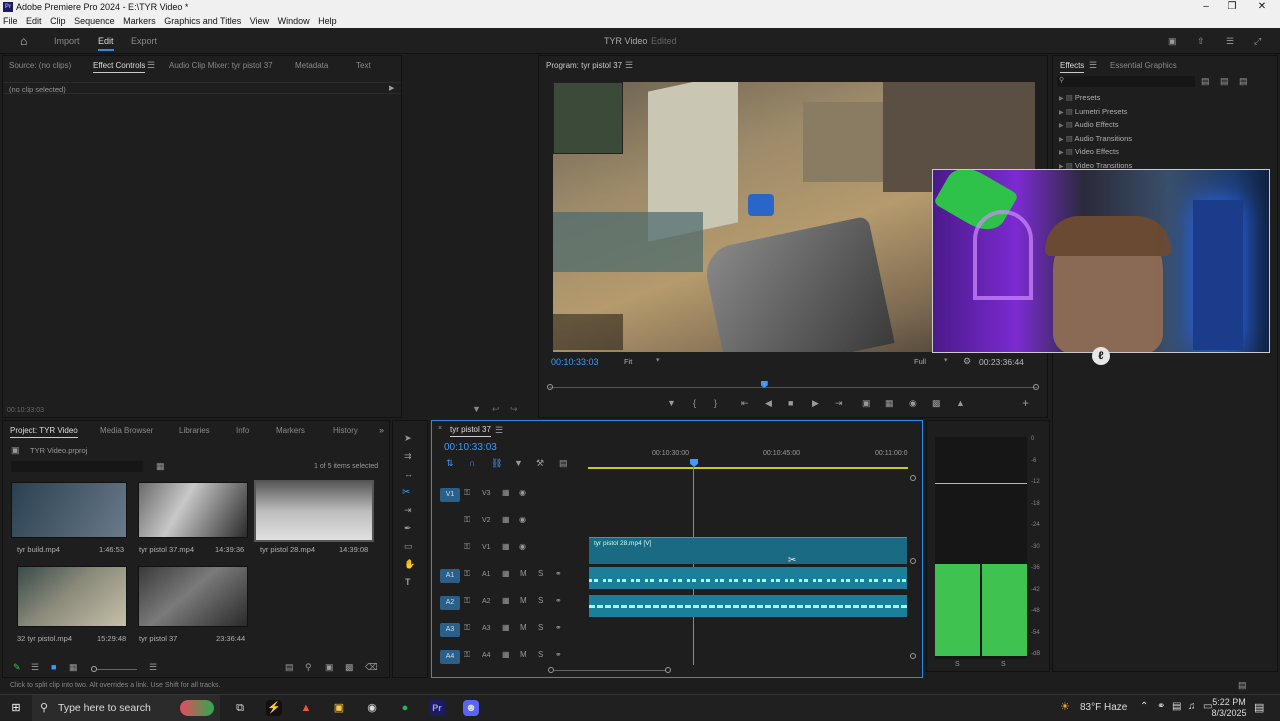  What do you see at coordinates (936, 403) in the screenshot?
I see `comparison-icon: ▩` at bounding box center [936, 403].